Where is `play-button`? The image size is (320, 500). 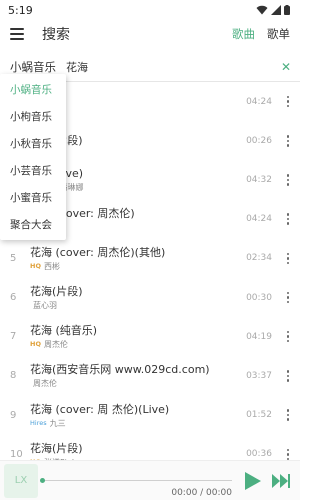 play-button is located at coordinates (253, 481).